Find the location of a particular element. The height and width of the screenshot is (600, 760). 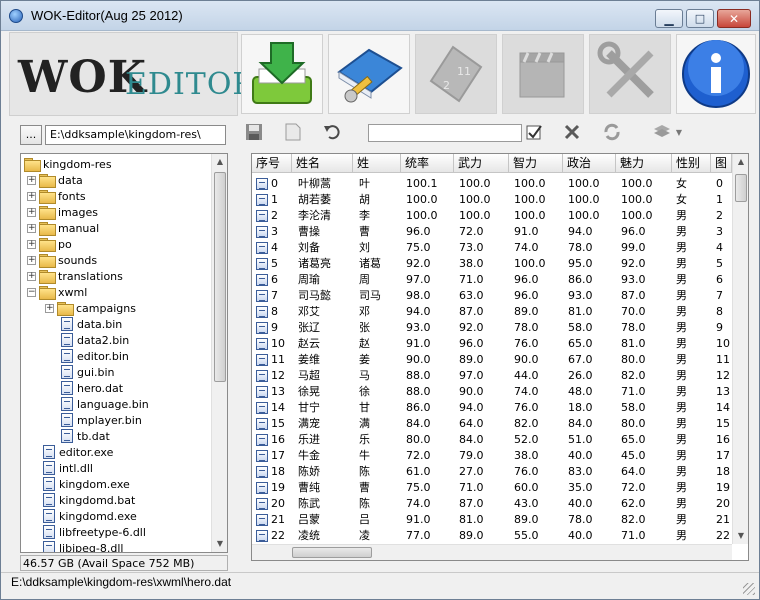

tree-file: data2.bin is located at coordinates (95, 340).